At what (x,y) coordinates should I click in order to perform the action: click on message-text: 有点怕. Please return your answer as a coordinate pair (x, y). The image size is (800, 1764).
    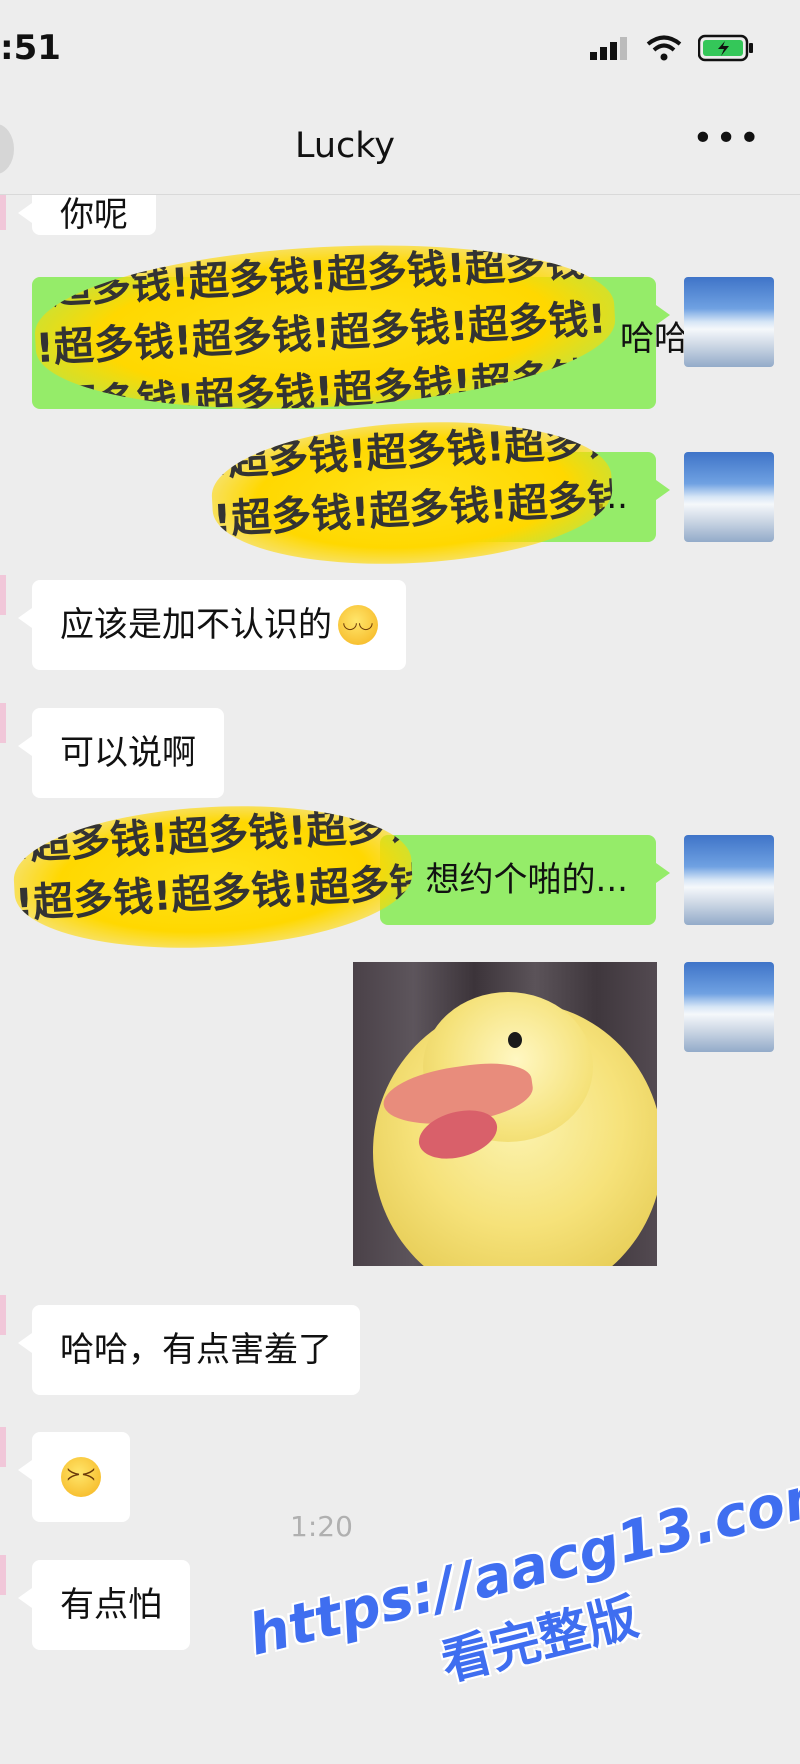
    Looking at the image, I should click on (111, 1605).